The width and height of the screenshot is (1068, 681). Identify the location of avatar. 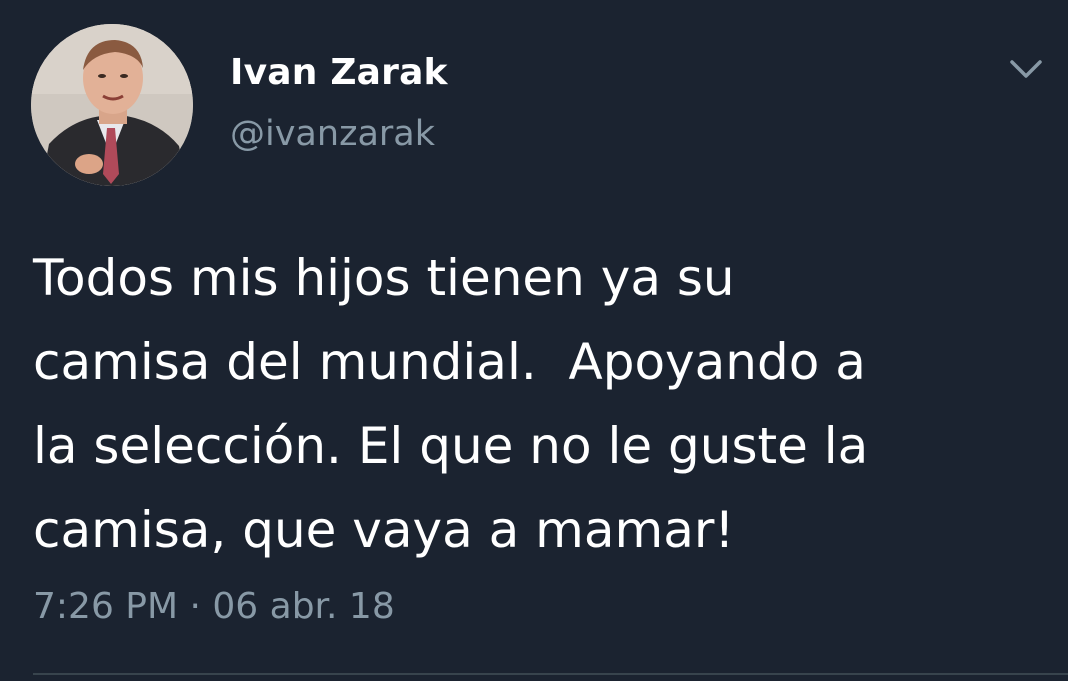
(112, 105).